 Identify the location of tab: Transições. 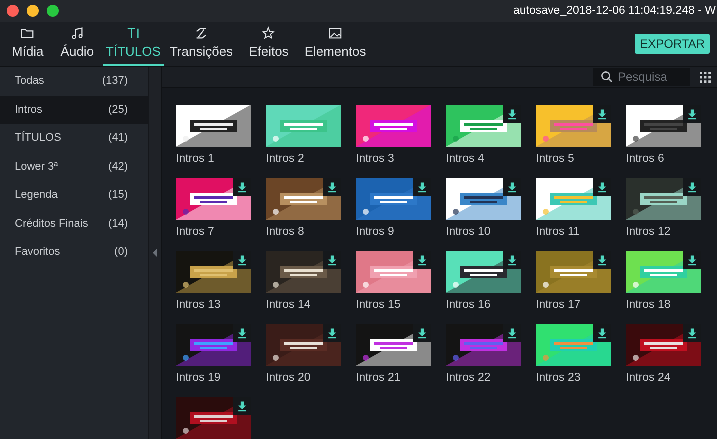
(201, 44).